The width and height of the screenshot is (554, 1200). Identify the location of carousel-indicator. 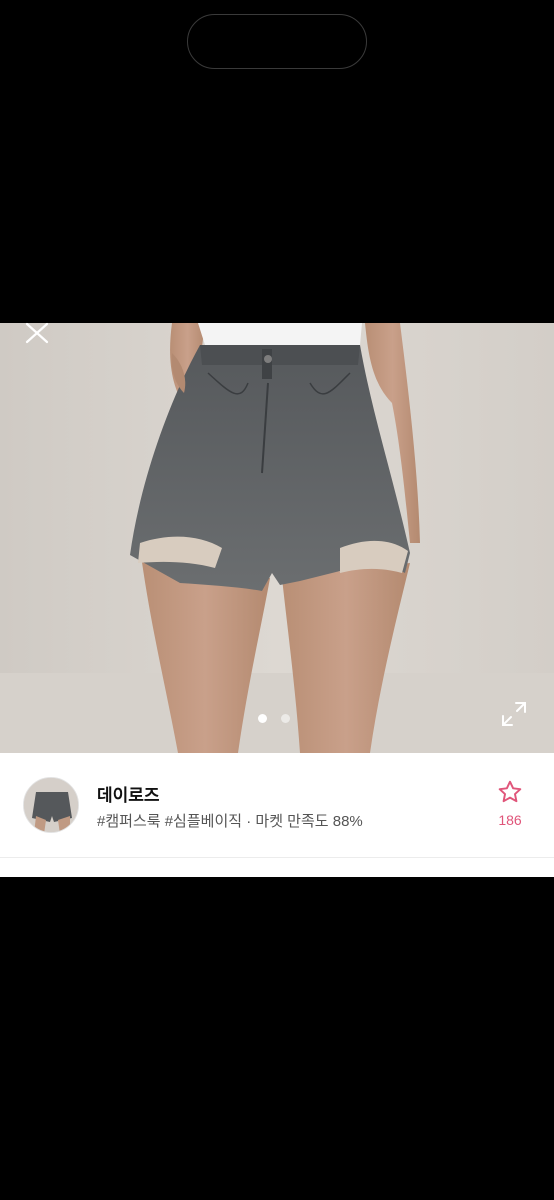
(274, 718).